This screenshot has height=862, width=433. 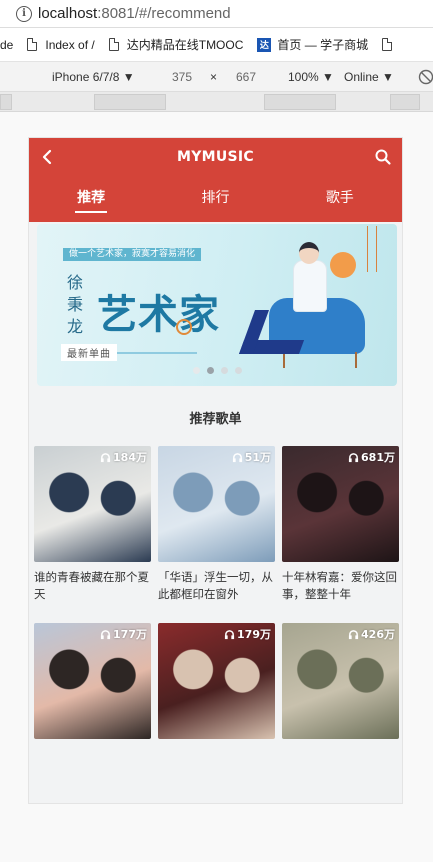 I want to click on play-count: 426万, so click(x=371, y=634).